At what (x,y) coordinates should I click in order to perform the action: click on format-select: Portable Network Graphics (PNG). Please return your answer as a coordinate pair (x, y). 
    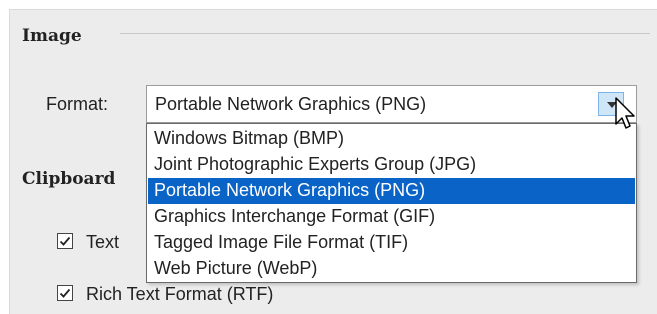
    Looking at the image, I should click on (391, 104).